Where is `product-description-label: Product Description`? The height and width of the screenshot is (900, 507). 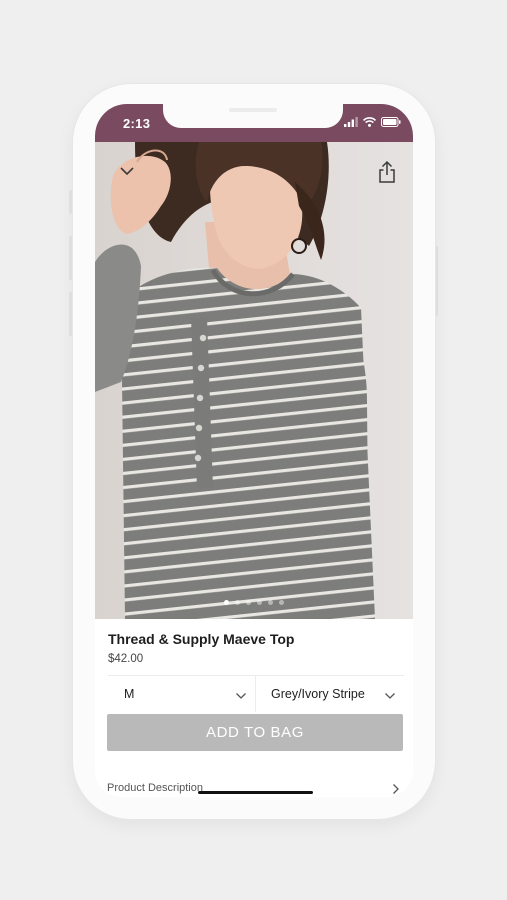
product-description-label: Product Description is located at coordinates (155, 788).